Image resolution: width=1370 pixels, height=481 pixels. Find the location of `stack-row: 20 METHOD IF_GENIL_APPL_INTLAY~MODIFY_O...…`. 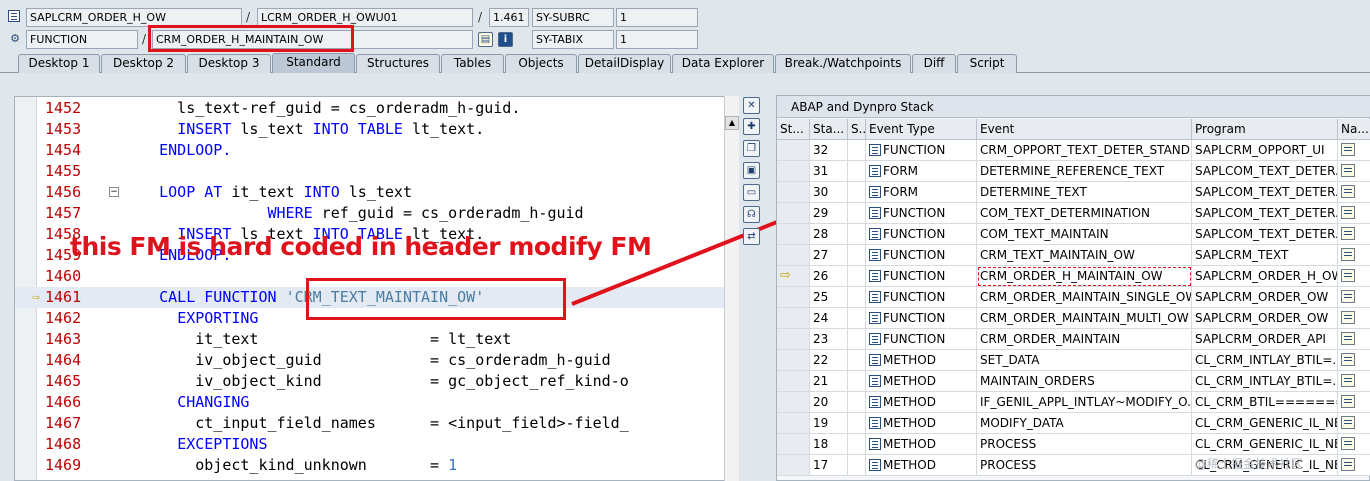

stack-row: 20 METHOD IF_GENIL_APPL_INTLAY~MODIFY_O...… is located at coordinates (1073, 402).